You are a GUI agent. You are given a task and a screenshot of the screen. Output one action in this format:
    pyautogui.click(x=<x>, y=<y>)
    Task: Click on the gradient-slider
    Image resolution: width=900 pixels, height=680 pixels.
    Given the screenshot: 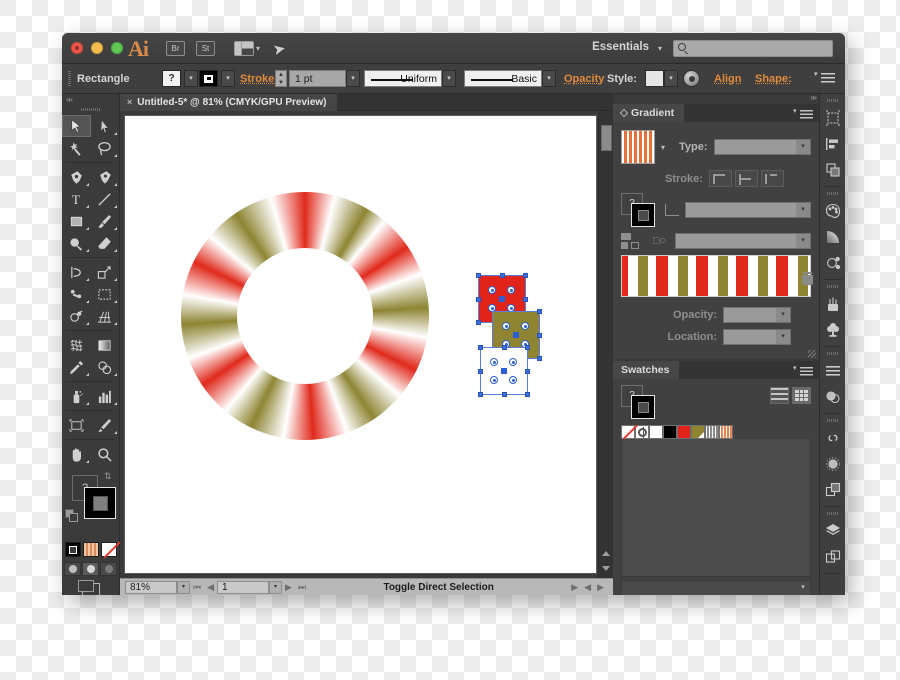 What is the action you would take?
    pyautogui.click(x=716, y=276)
    